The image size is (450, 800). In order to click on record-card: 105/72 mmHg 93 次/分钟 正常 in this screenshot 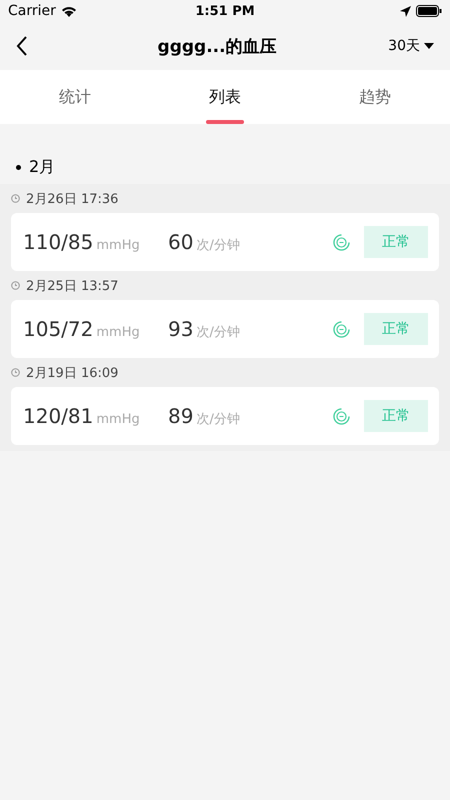, I will do `click(225, 329)`.